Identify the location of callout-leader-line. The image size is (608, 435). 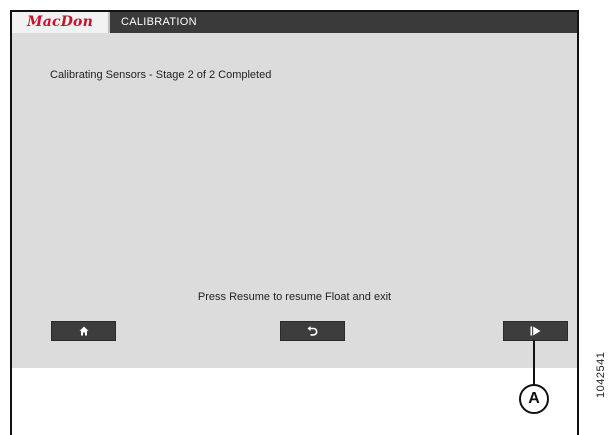
(534, 362).